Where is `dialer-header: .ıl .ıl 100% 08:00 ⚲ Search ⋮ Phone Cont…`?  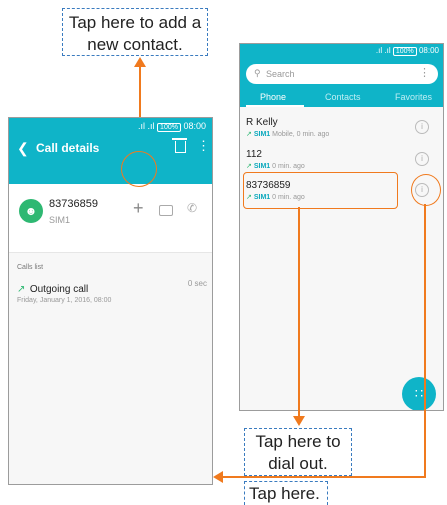 dialer-header: .ıl .ıl 100% 08:00 ⚲ Search ⋮ Phone Cont… is located at coordinates (341, 75).